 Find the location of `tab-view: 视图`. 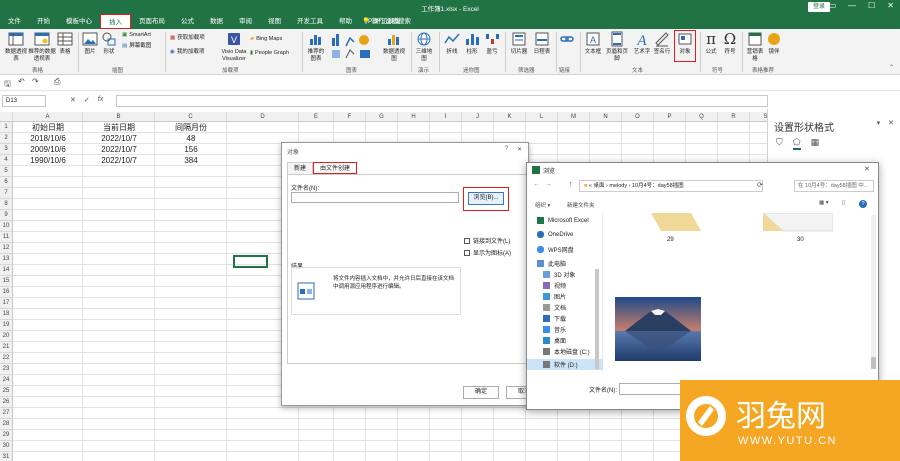

tab-view: 视图 is located at coordinates (274, 21).